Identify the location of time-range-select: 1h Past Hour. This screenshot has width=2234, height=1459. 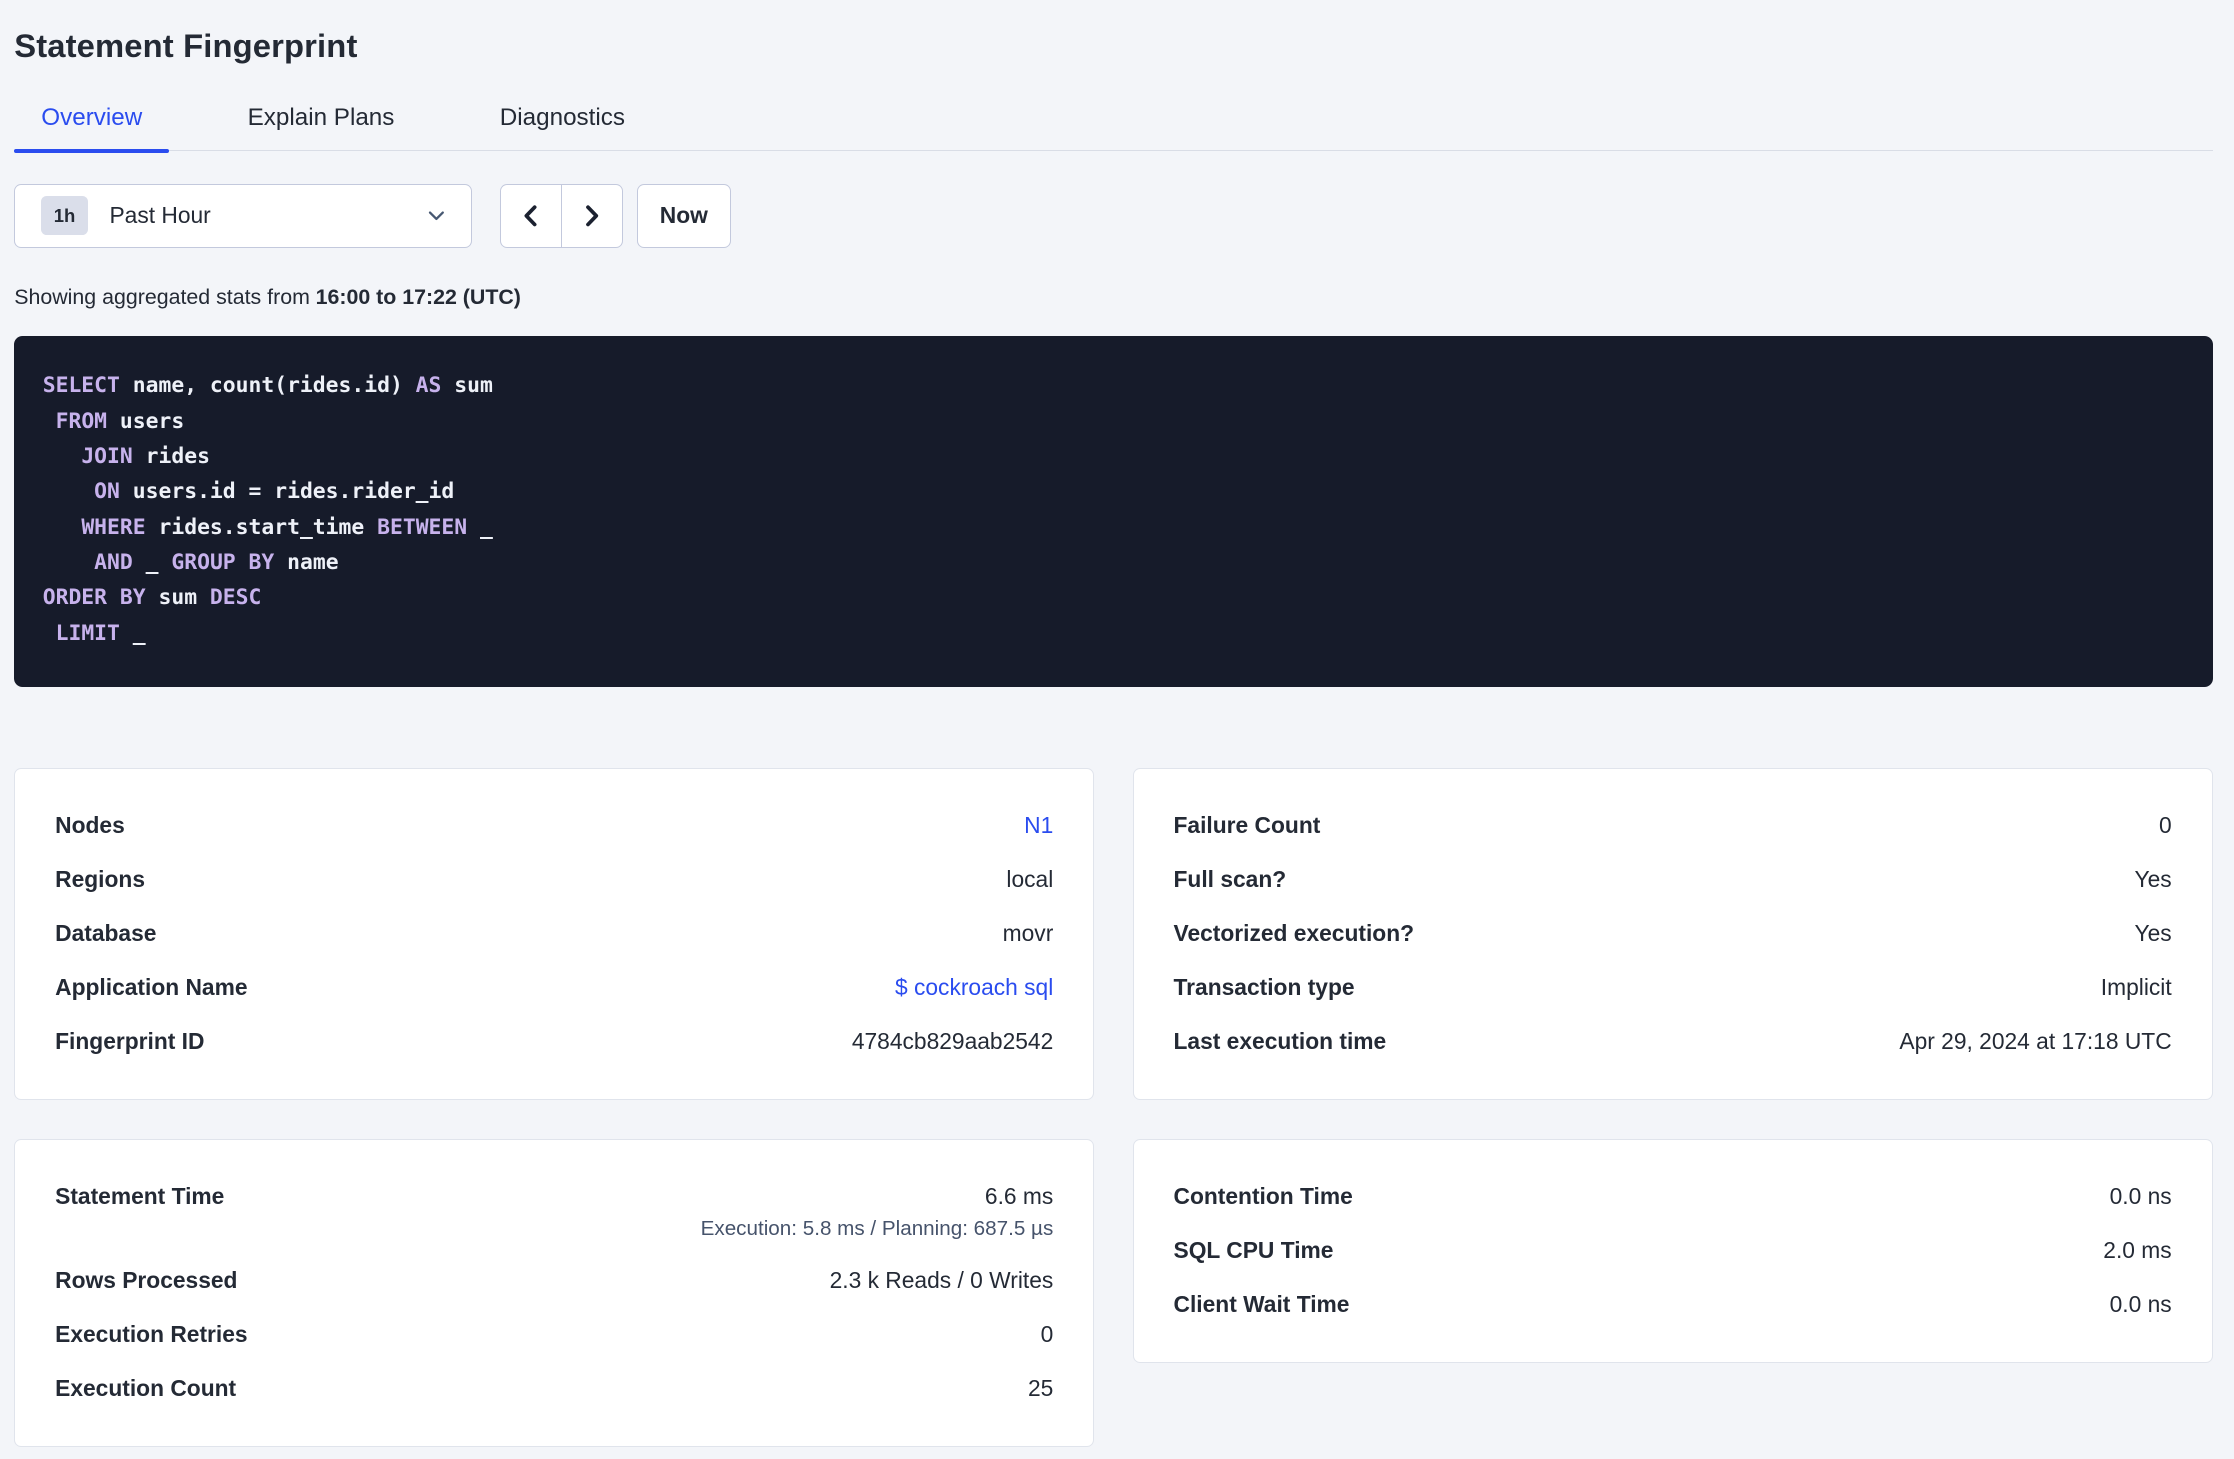
(243, 215).